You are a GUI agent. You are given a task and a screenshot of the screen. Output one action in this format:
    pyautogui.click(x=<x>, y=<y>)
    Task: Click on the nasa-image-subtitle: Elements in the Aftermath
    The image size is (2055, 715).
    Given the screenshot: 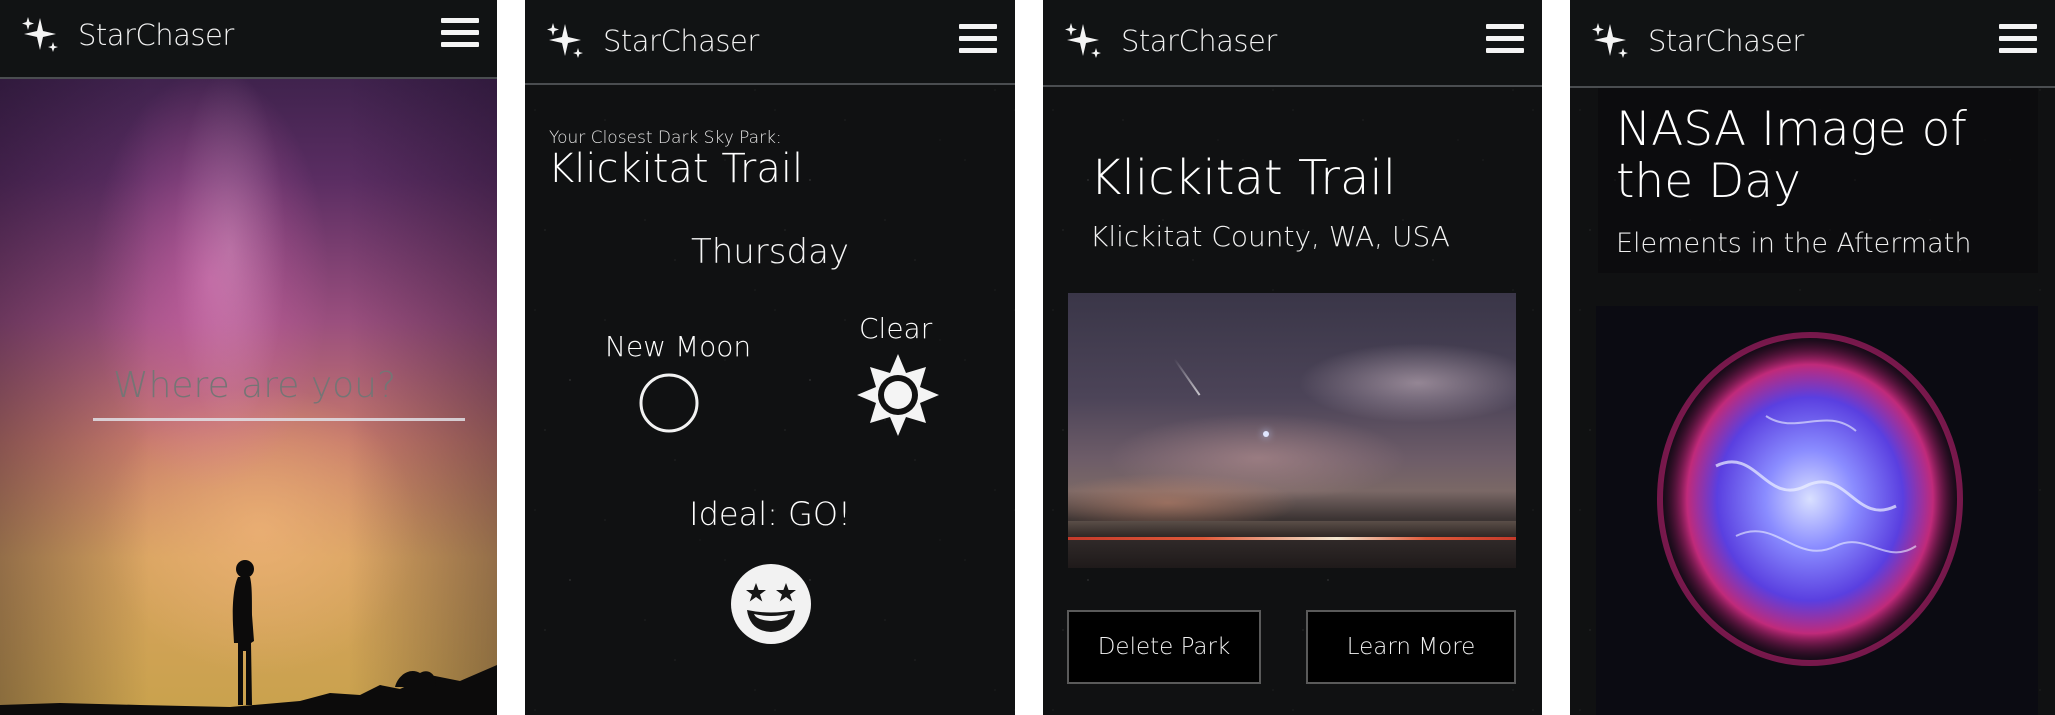 What is the action you would take?
    pyautogui.click(x=1794, y=243)
    